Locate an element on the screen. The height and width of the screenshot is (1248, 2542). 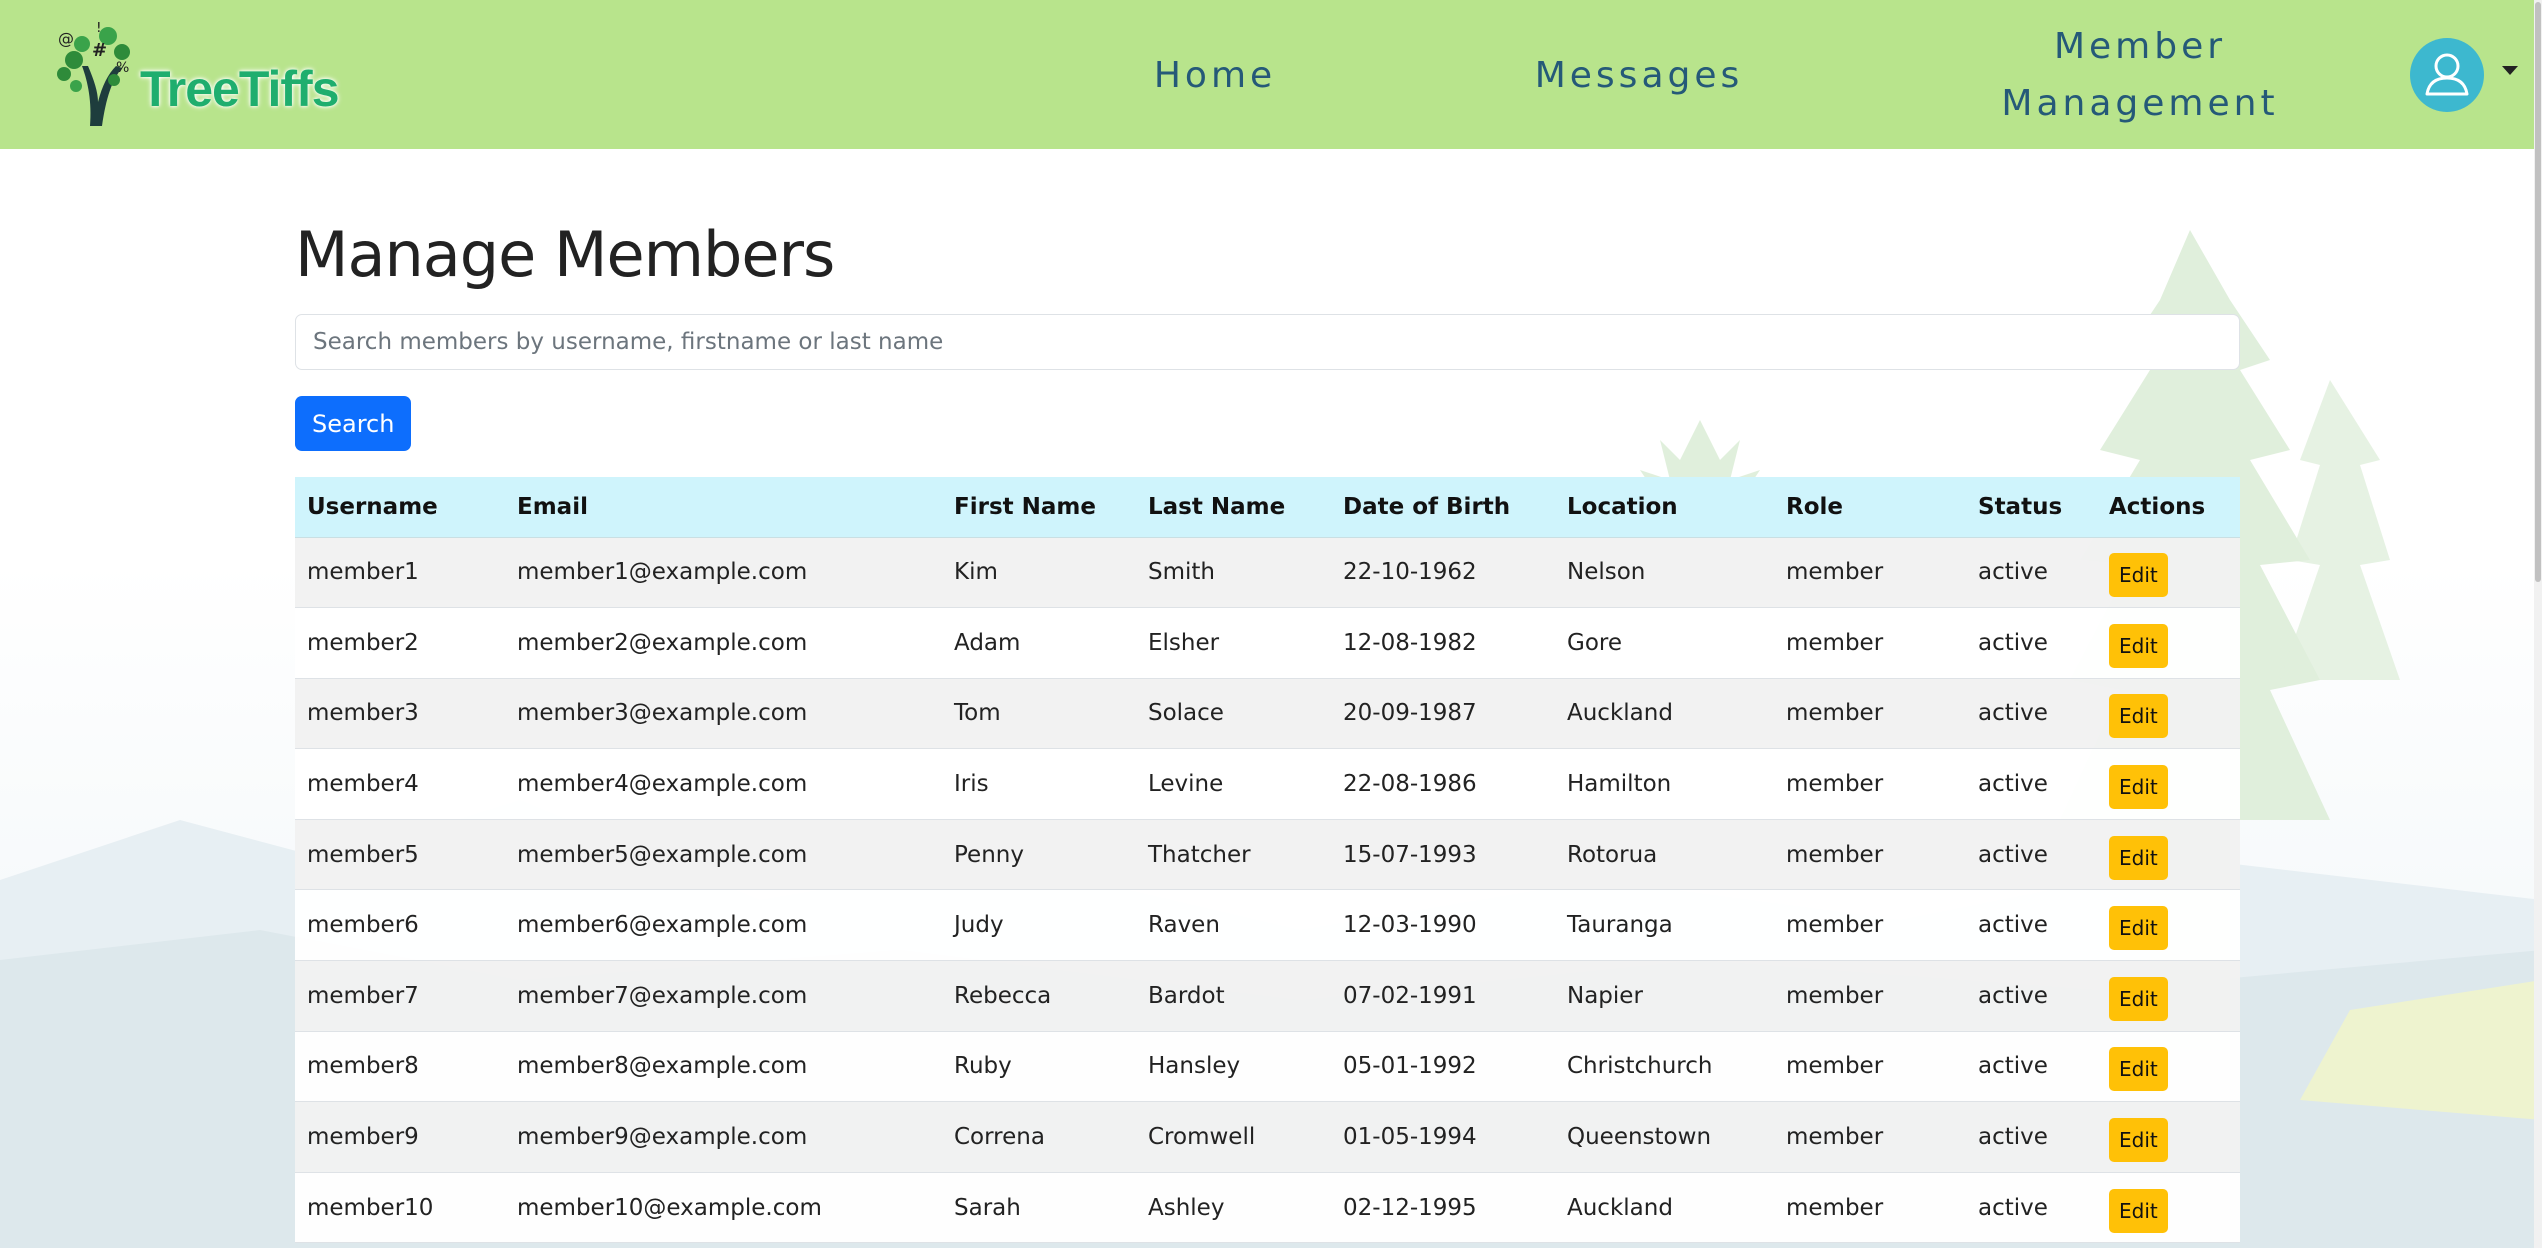
brand-logo: @ # ! % TreeTiffs is located at coordinates (202, 74).